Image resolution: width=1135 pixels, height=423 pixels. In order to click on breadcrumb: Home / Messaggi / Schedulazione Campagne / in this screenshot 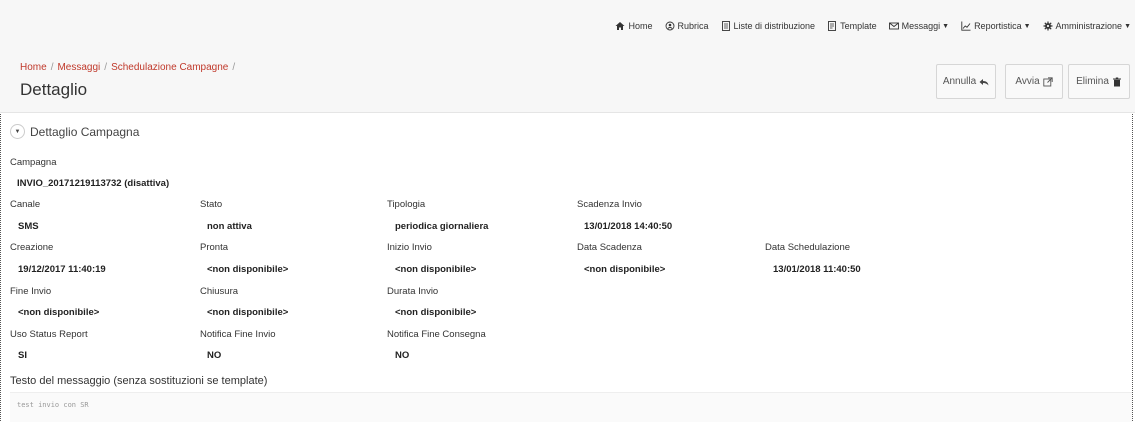, I will do `click(129, 67)`.